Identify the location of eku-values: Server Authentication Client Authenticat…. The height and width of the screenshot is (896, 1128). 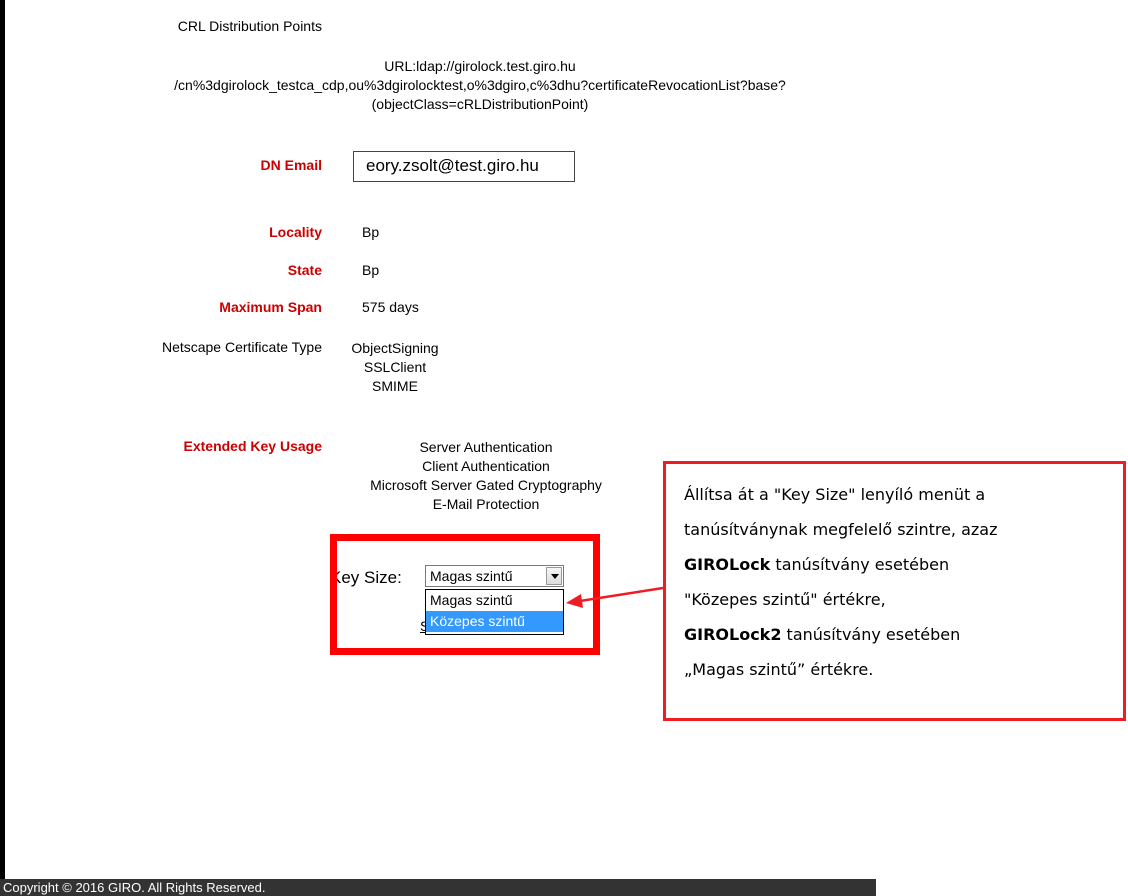
(486, 476).